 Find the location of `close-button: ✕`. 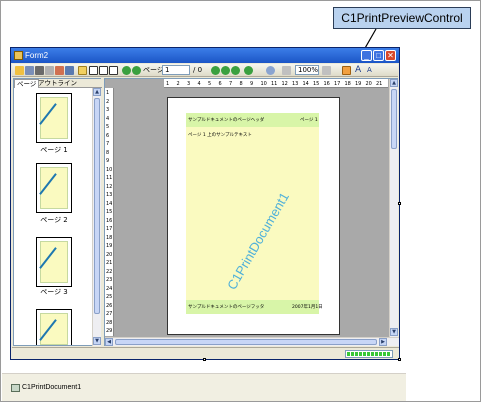

close-button: ✕ is located at coordinates (390, 55).